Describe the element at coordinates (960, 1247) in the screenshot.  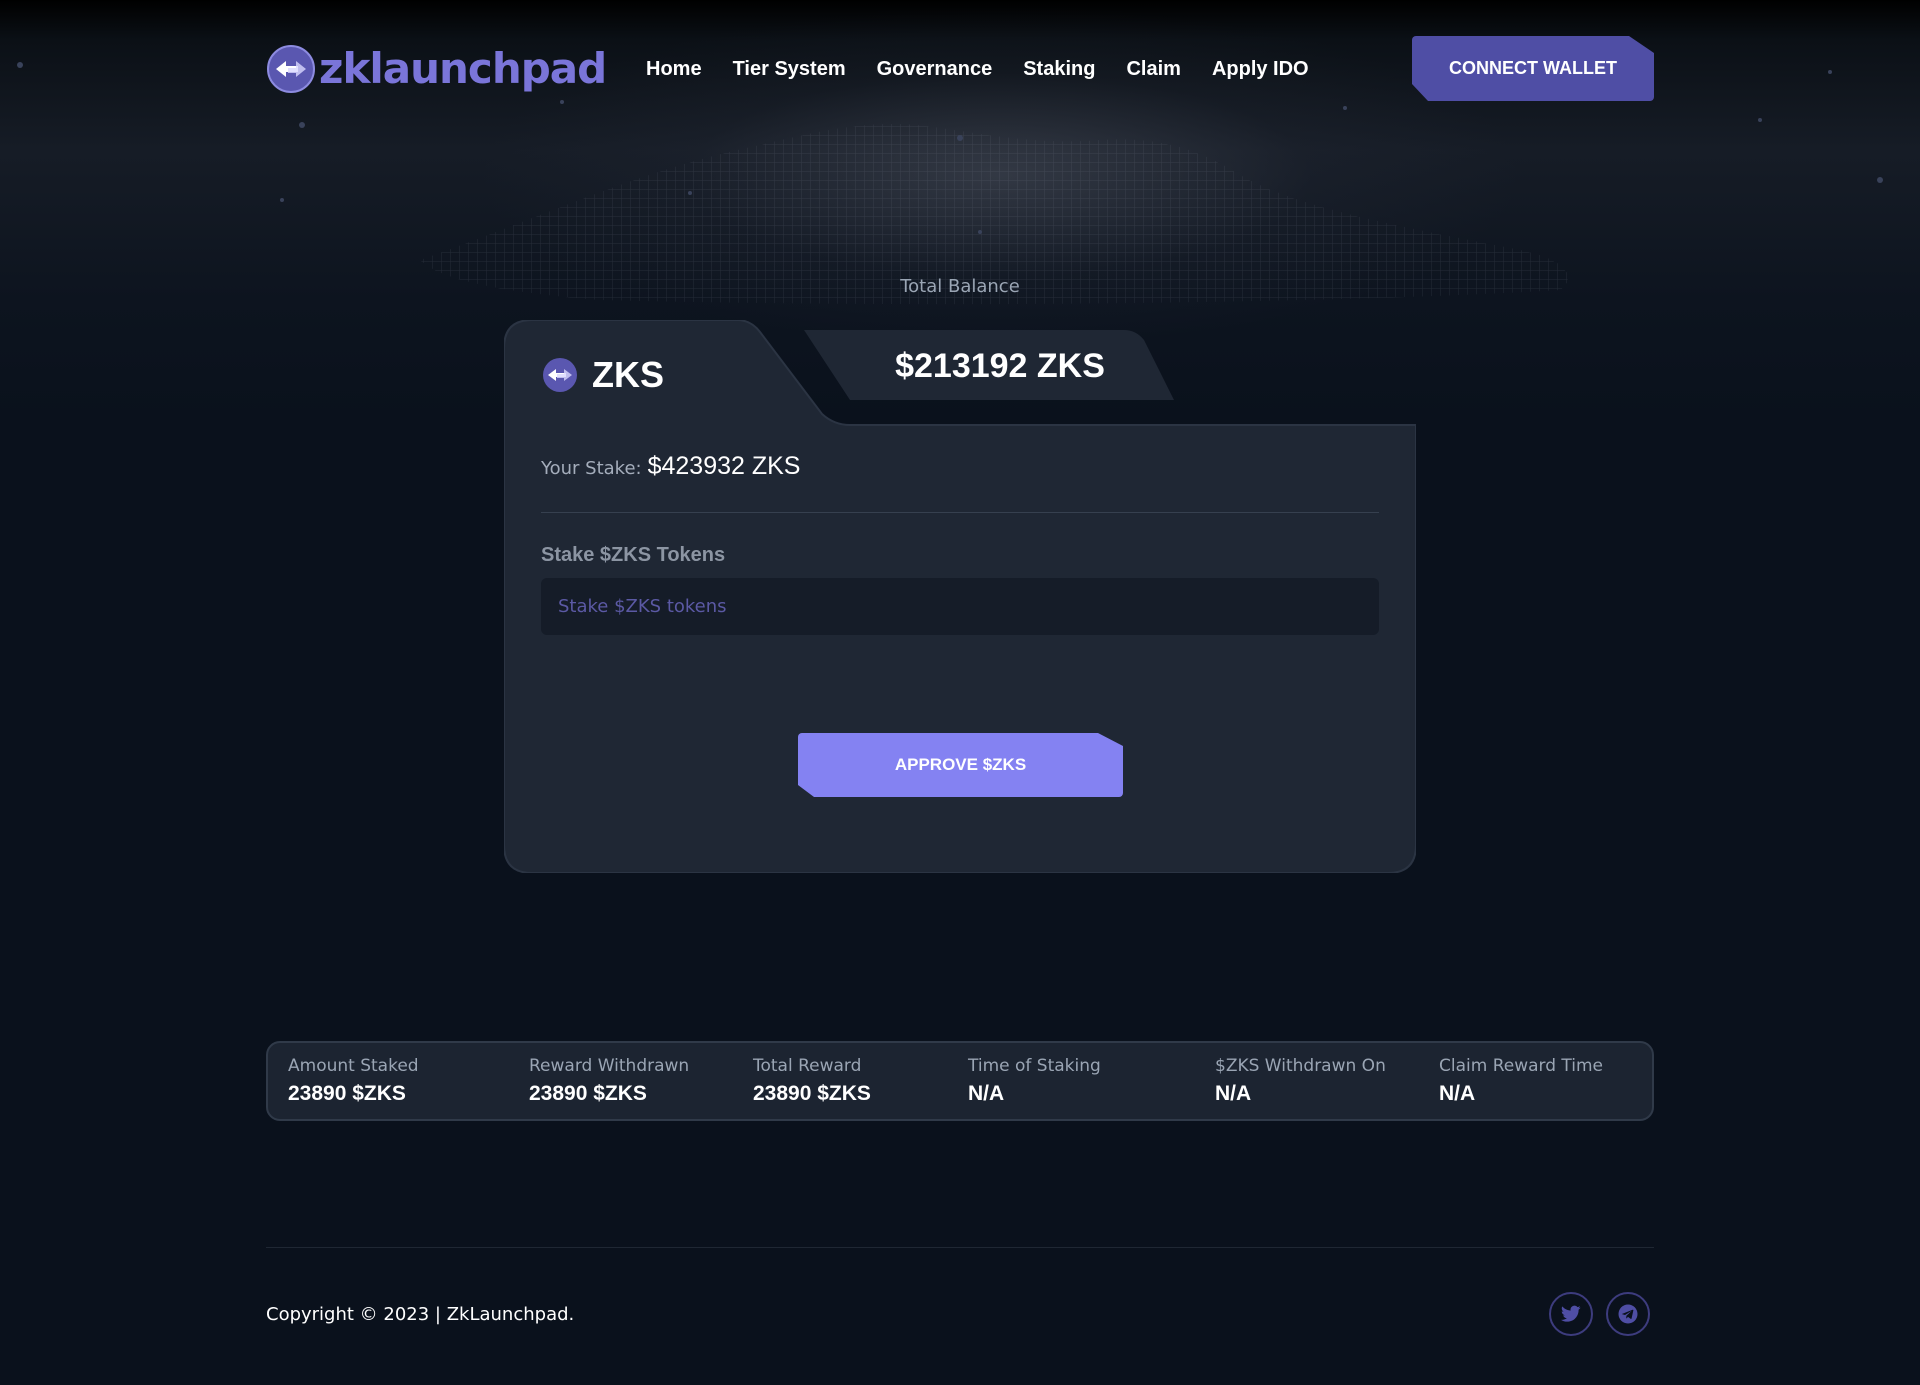
I see `footer-divider` at that location.